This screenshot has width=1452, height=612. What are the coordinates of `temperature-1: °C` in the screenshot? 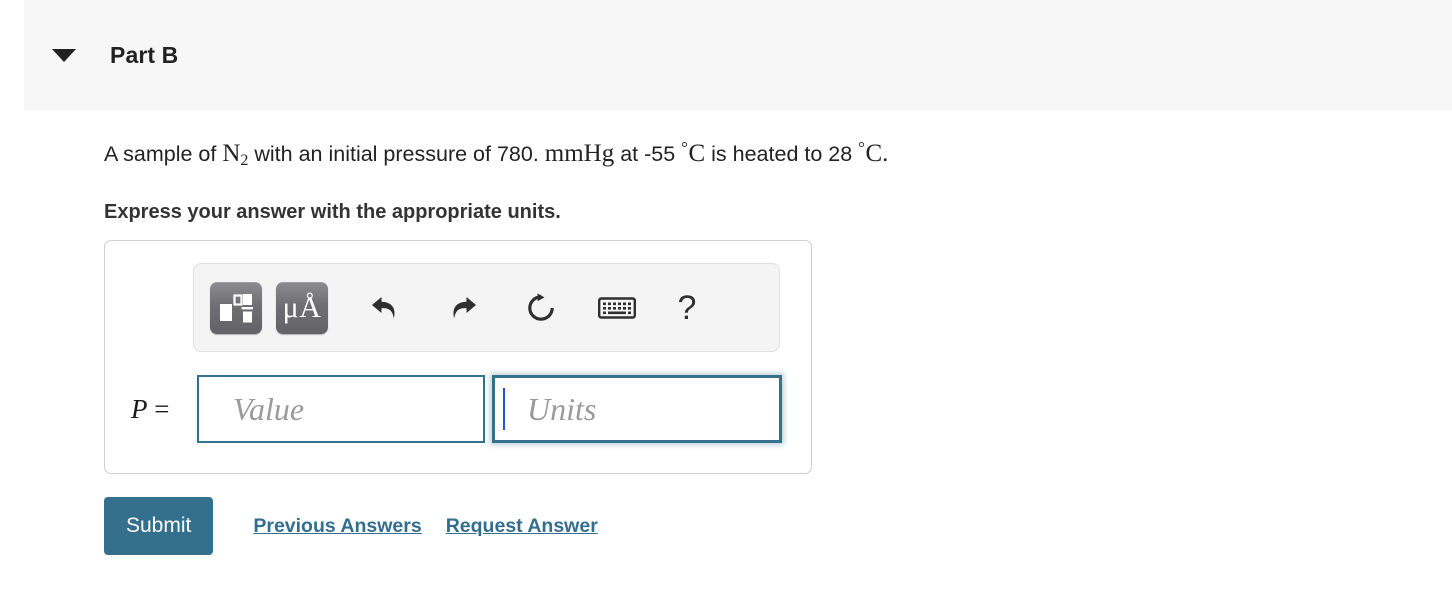 It's located at (693, 152).